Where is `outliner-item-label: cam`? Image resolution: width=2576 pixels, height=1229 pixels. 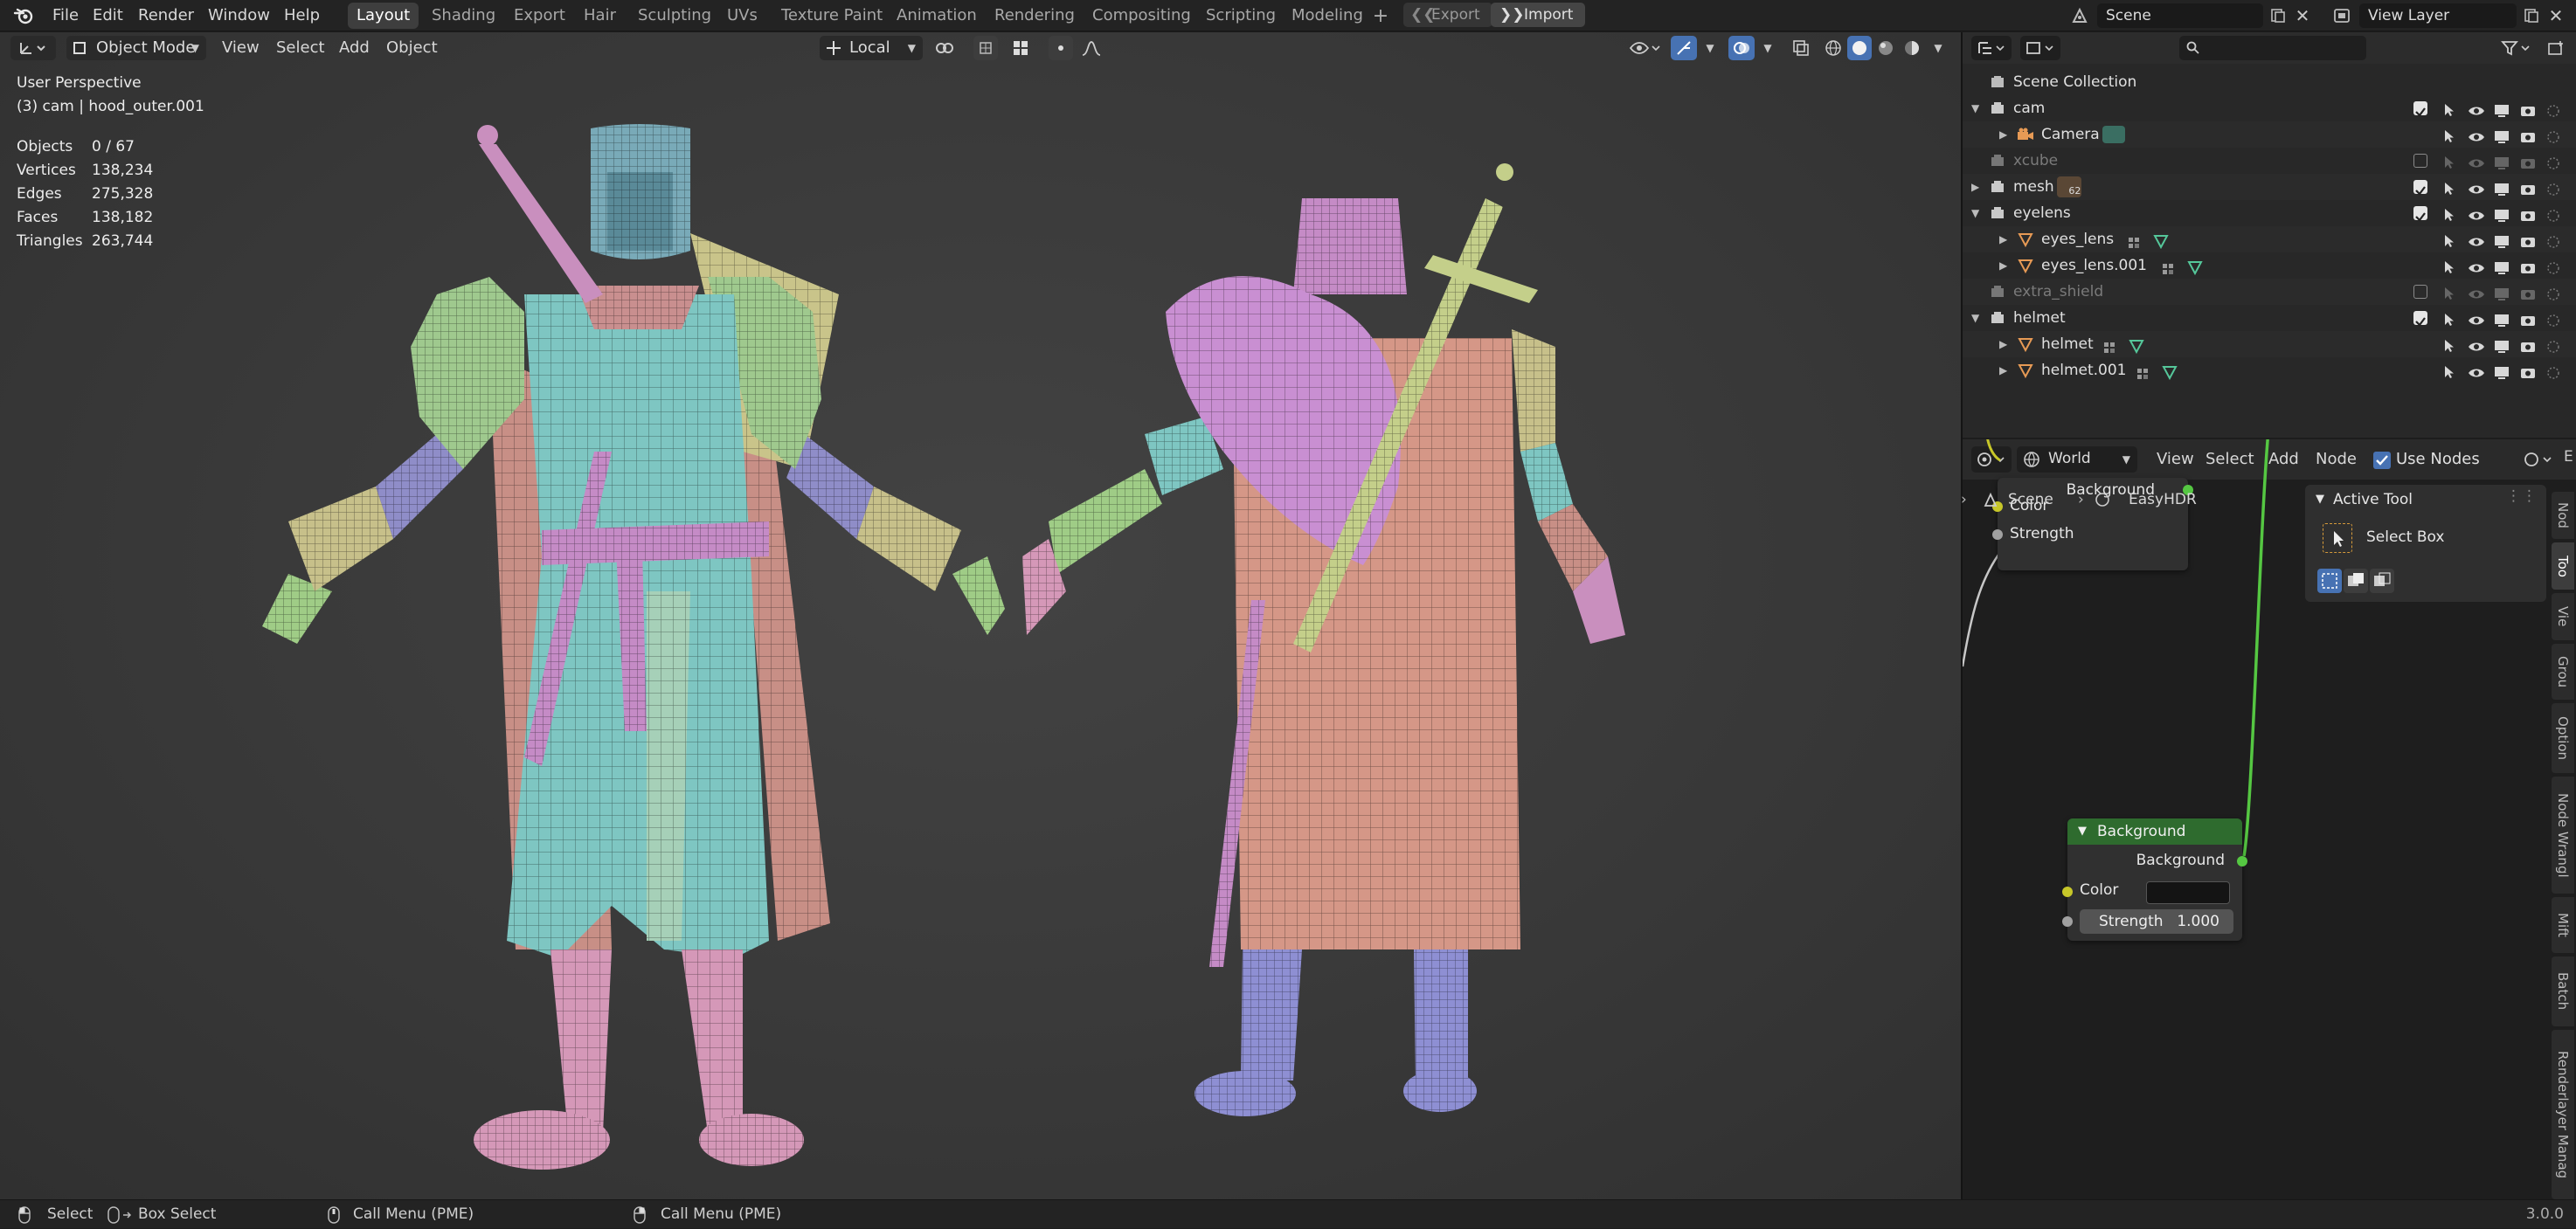 outliner-item-label: cam is located at coordinates (2029, 108).